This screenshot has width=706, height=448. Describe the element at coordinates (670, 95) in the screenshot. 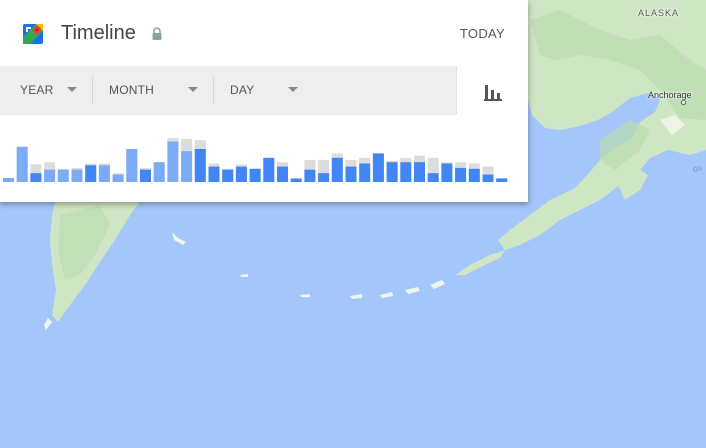

I see `map-label-anchorage: Anchorage` at that location.